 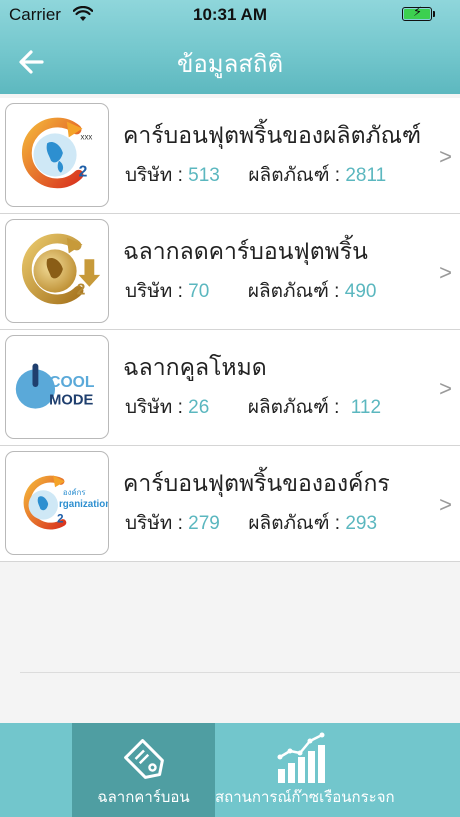 I want to click on product-count: 2811, so click(x=366, y=175).